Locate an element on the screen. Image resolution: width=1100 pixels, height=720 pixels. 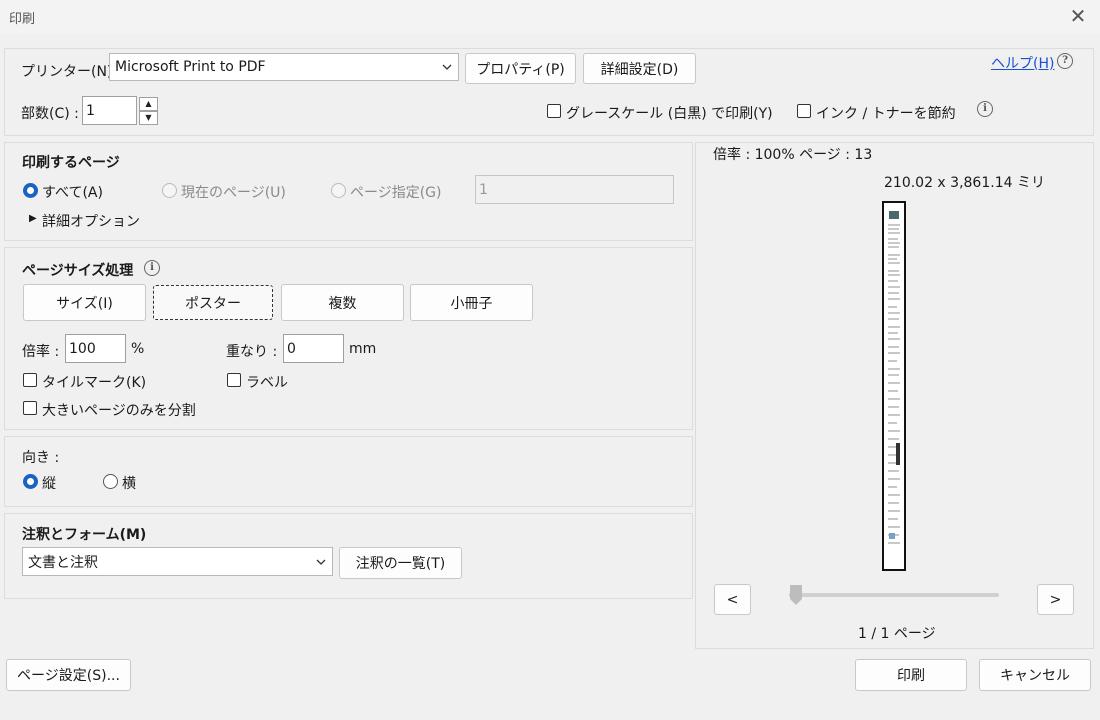
landscape-radio is located at coordinates (110, 481).